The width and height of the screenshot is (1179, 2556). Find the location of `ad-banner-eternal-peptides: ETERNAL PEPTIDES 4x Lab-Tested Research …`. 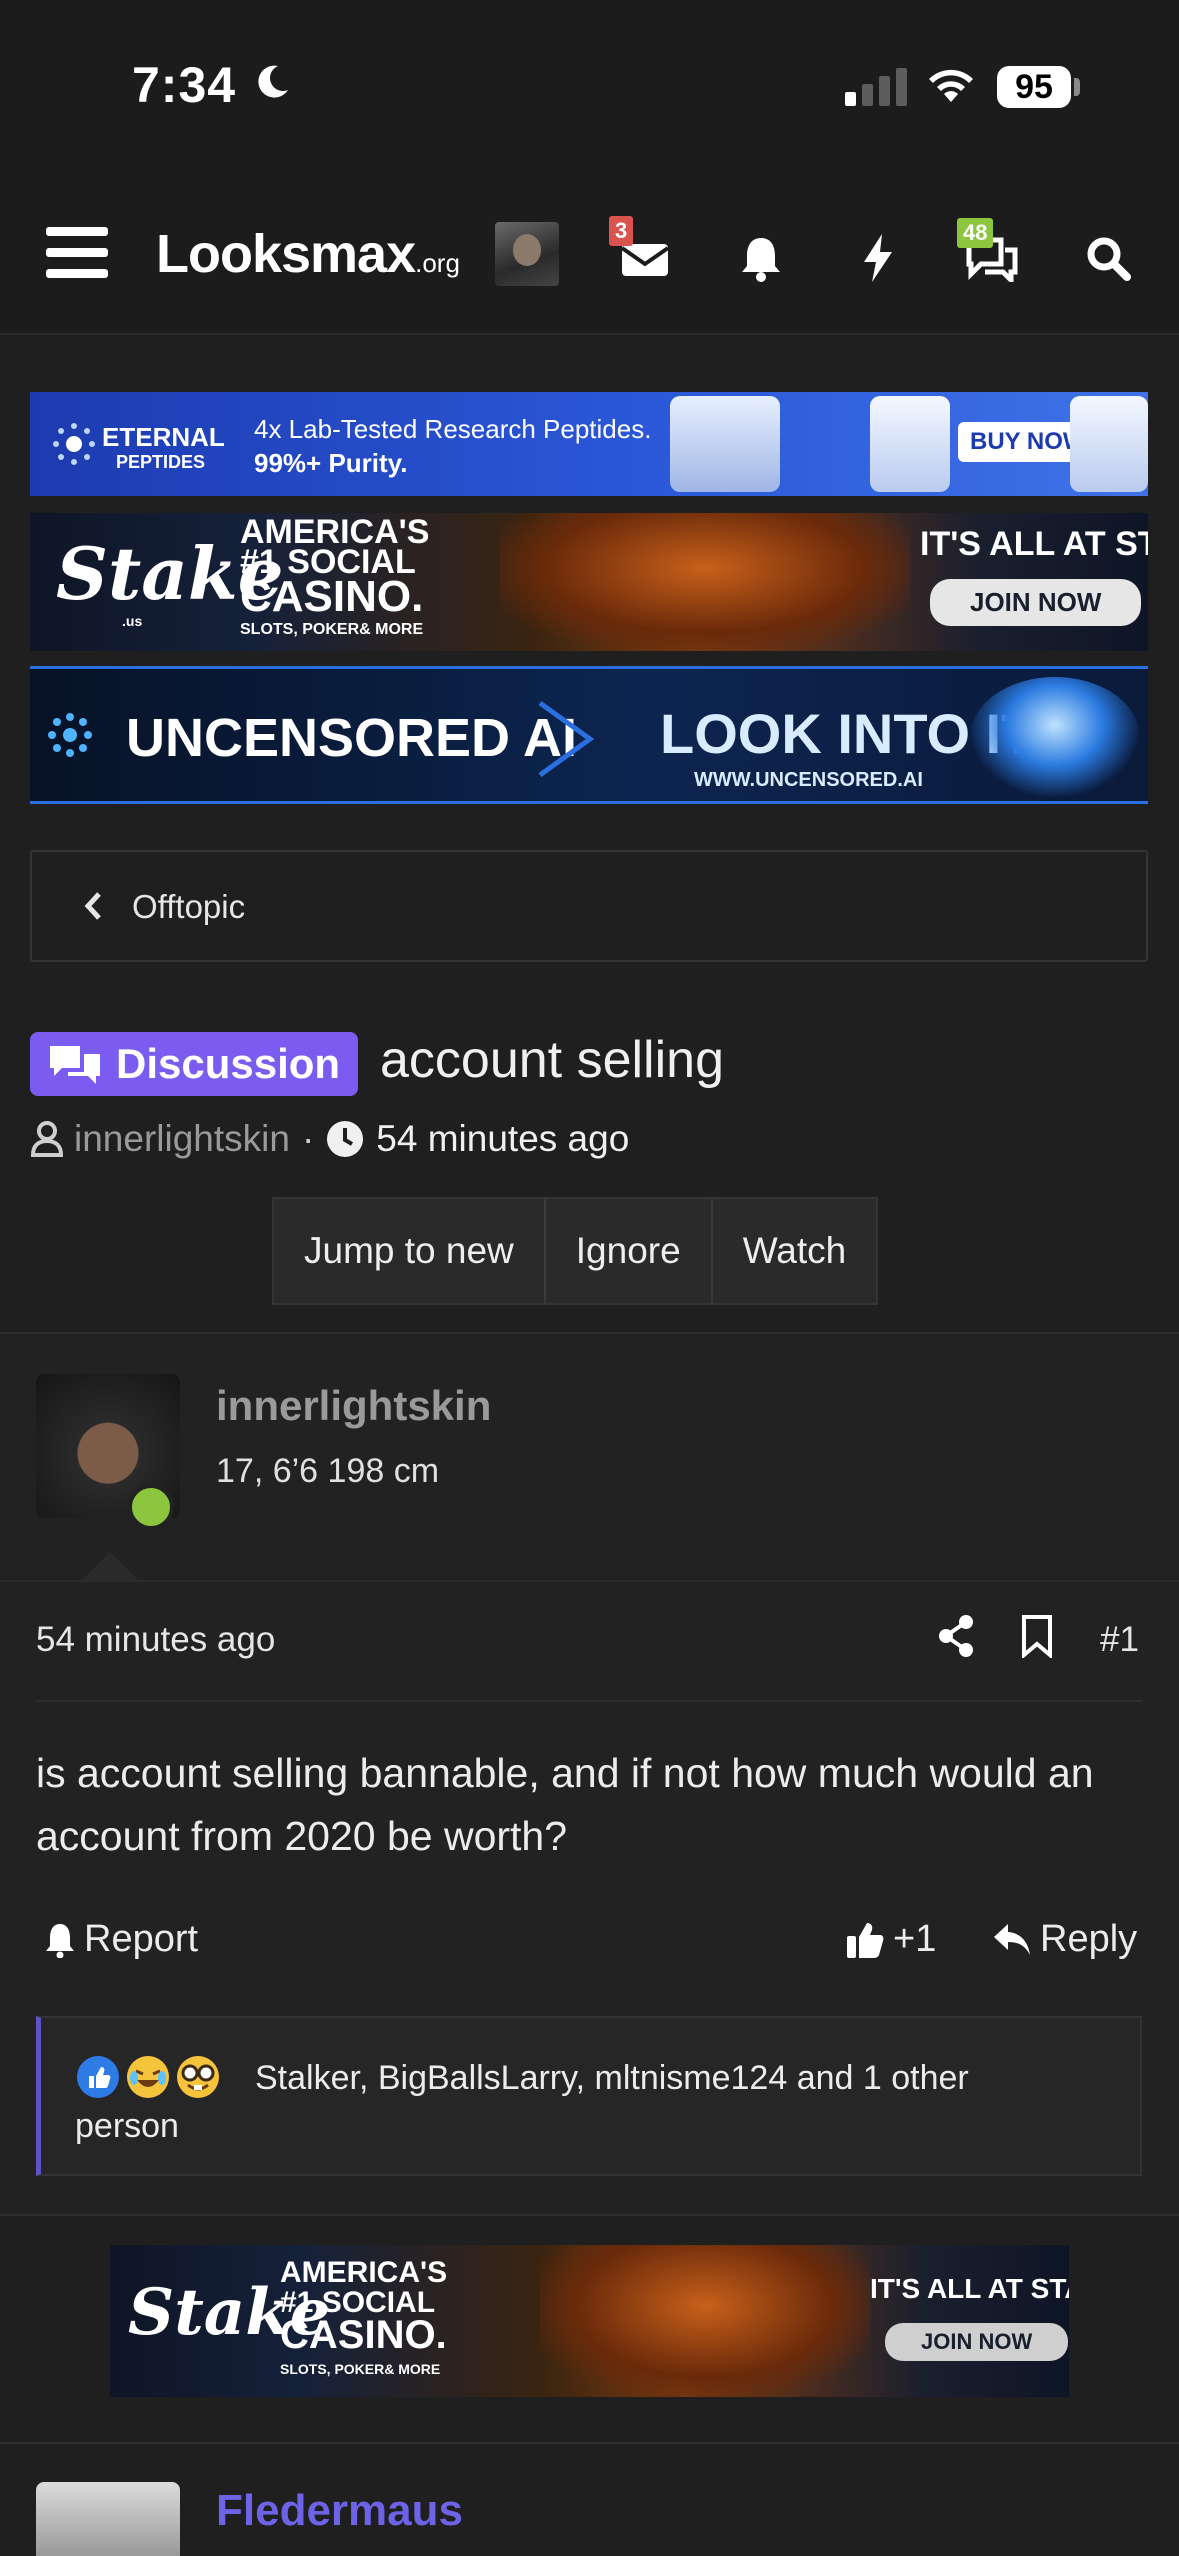

ad-banner-eternal-peptides: ETERNAL PEPTIDES 4x Lab-Tested Research … is located at coordinates (589, 444).